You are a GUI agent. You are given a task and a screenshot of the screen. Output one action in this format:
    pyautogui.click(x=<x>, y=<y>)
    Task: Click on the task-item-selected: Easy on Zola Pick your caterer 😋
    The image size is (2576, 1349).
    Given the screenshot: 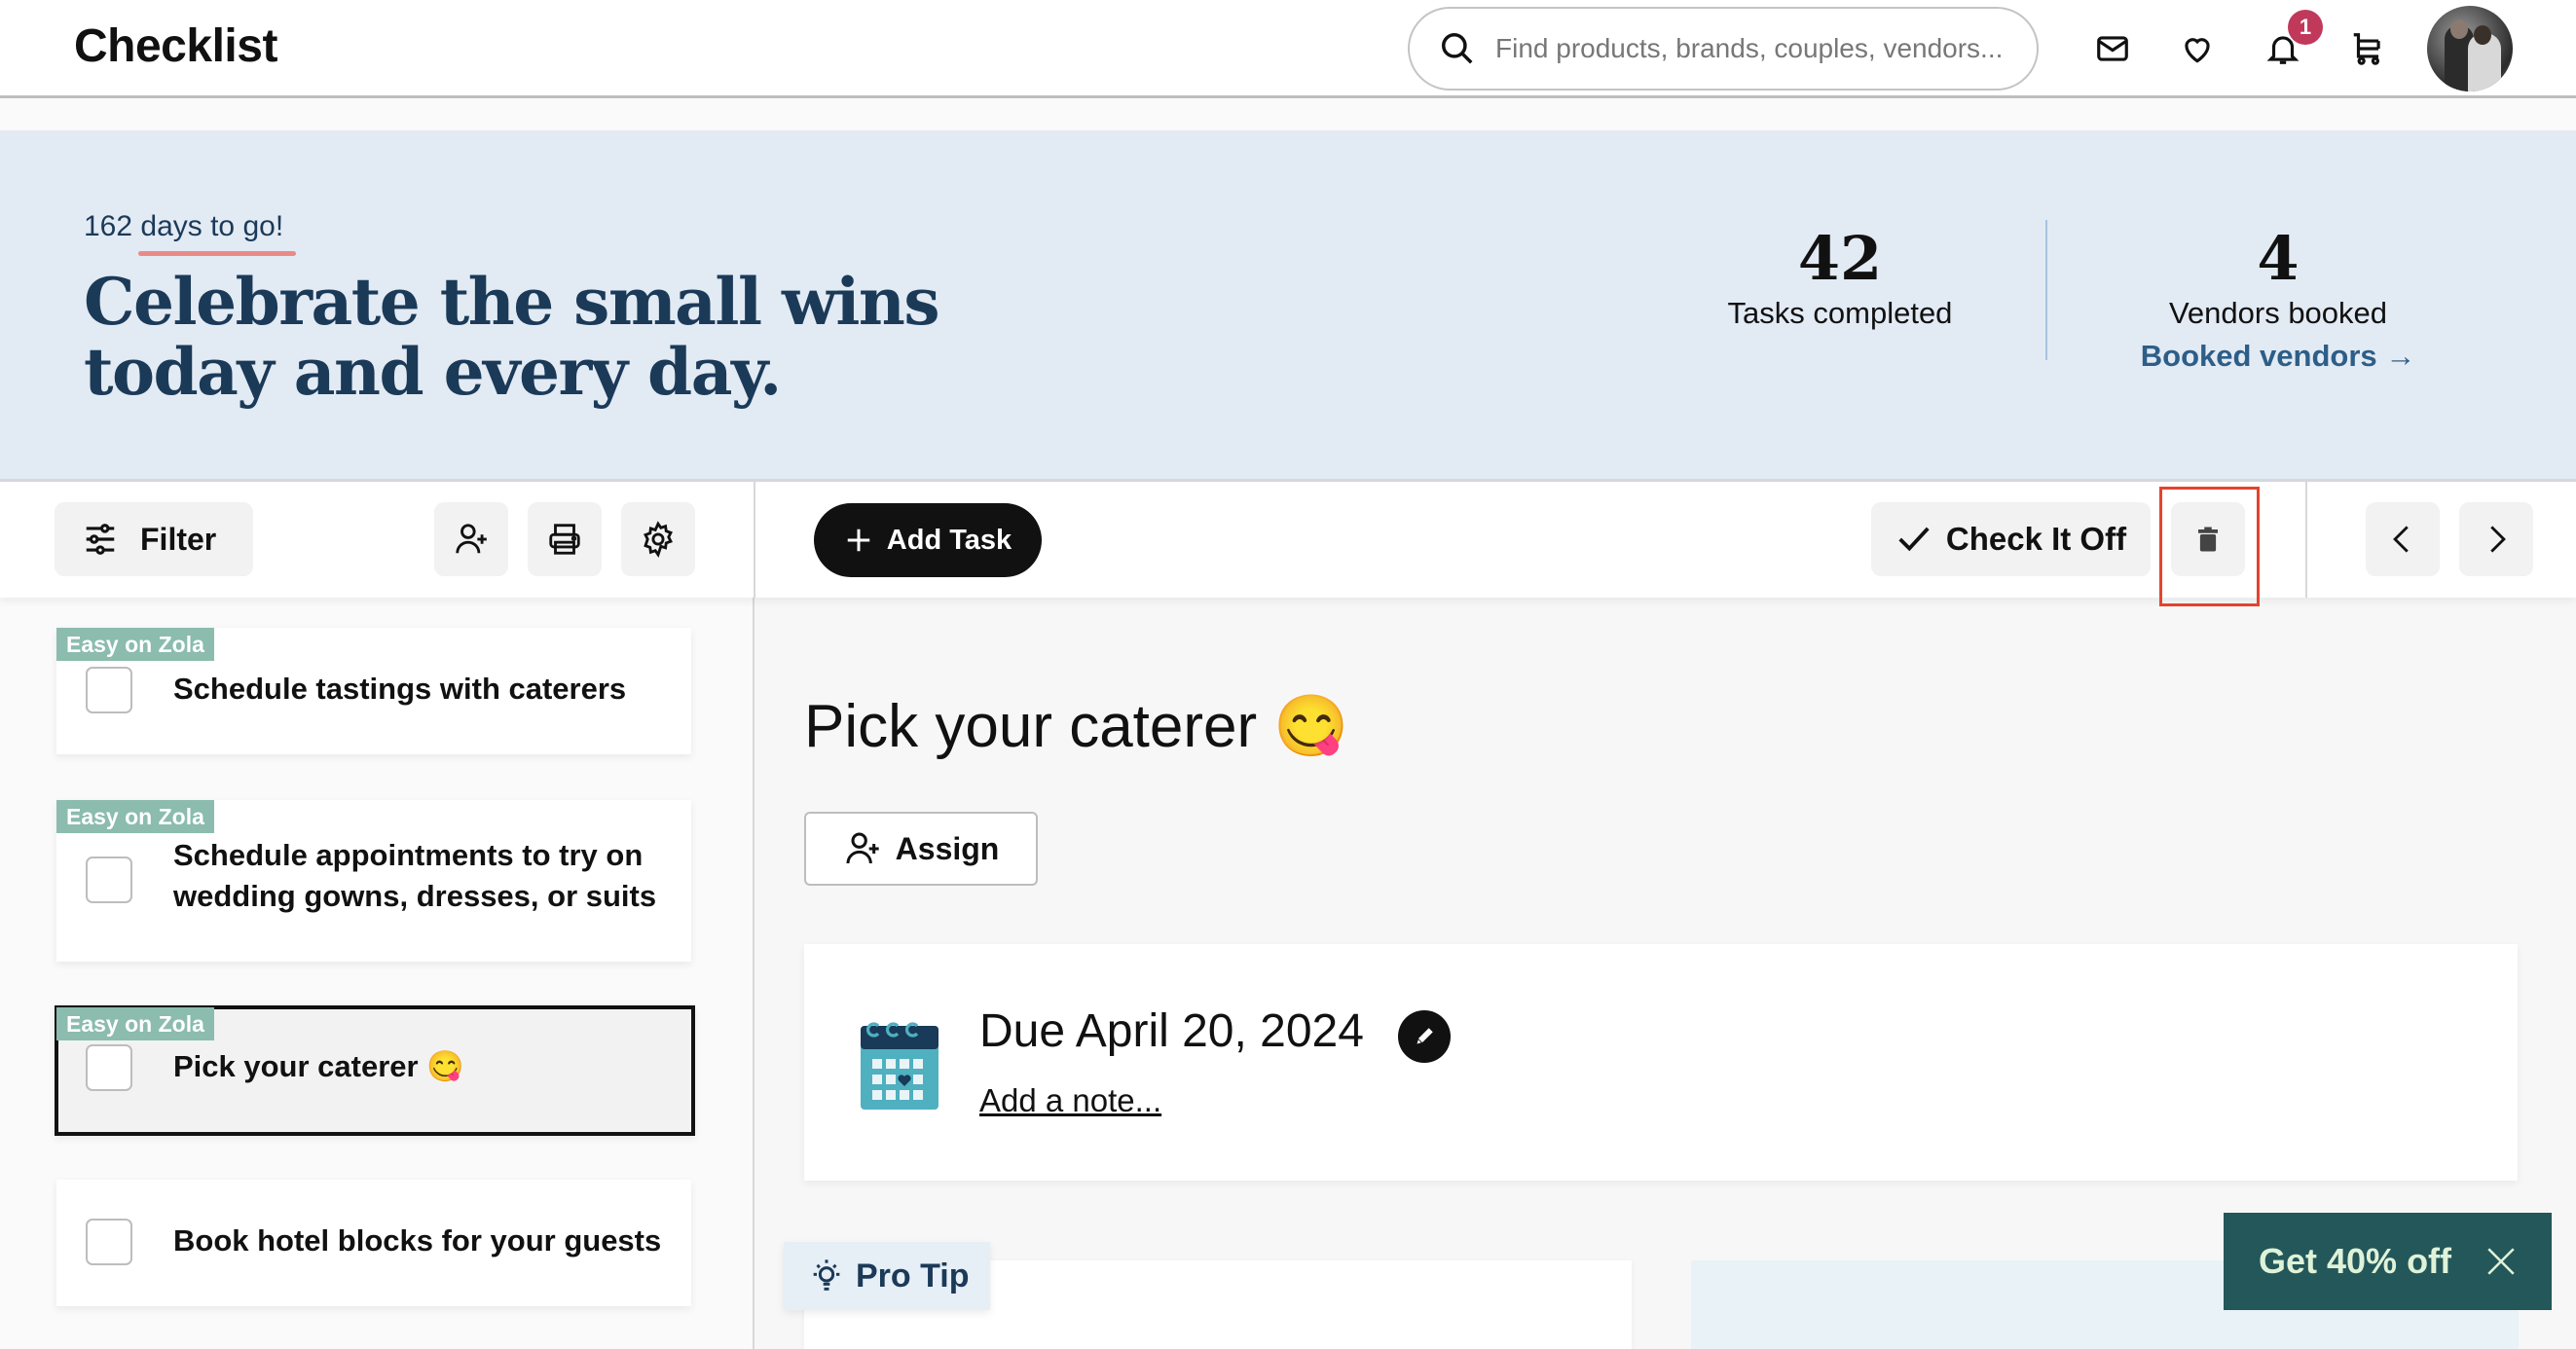 What is the action you would take?
    pyautogui.click(x=375, y=1070)
    